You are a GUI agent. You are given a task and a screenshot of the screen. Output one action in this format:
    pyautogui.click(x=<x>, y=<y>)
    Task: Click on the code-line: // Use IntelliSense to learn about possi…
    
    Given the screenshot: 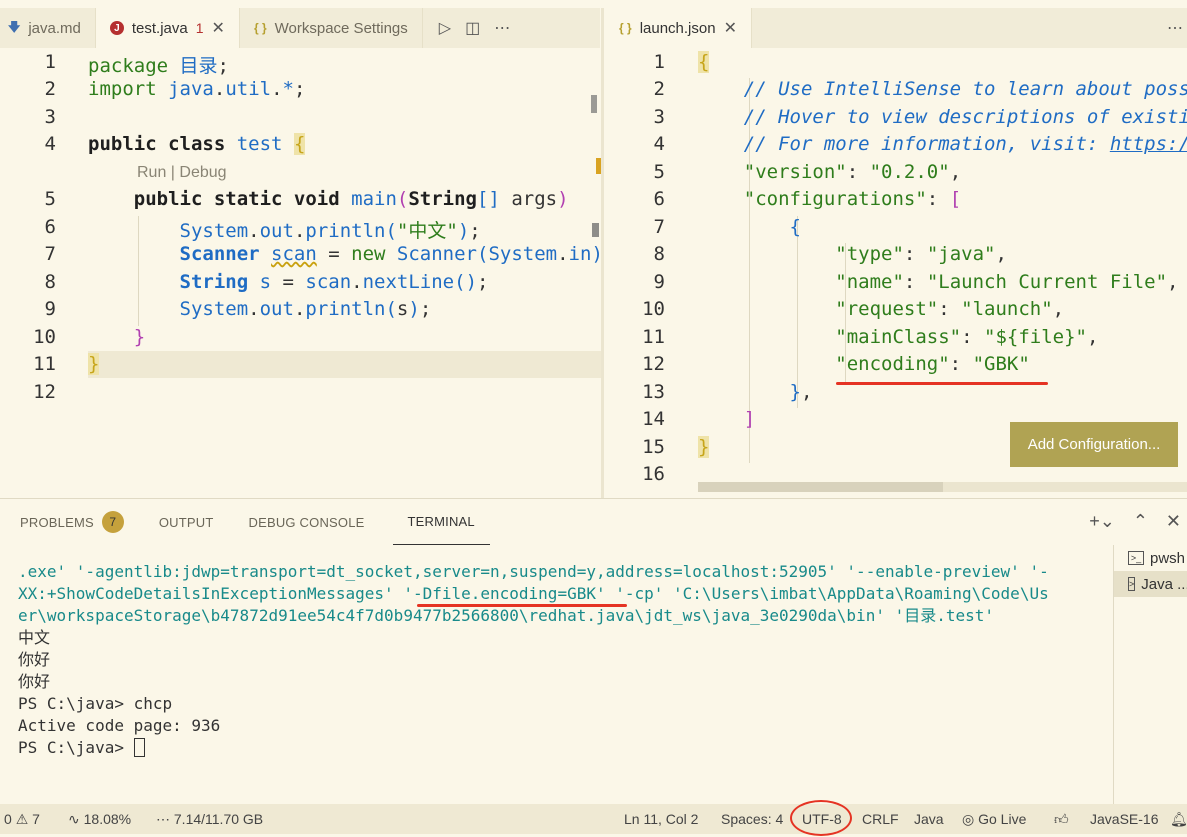 What is the action you would take?
    pyautogui.click(x=965, y=89)
    